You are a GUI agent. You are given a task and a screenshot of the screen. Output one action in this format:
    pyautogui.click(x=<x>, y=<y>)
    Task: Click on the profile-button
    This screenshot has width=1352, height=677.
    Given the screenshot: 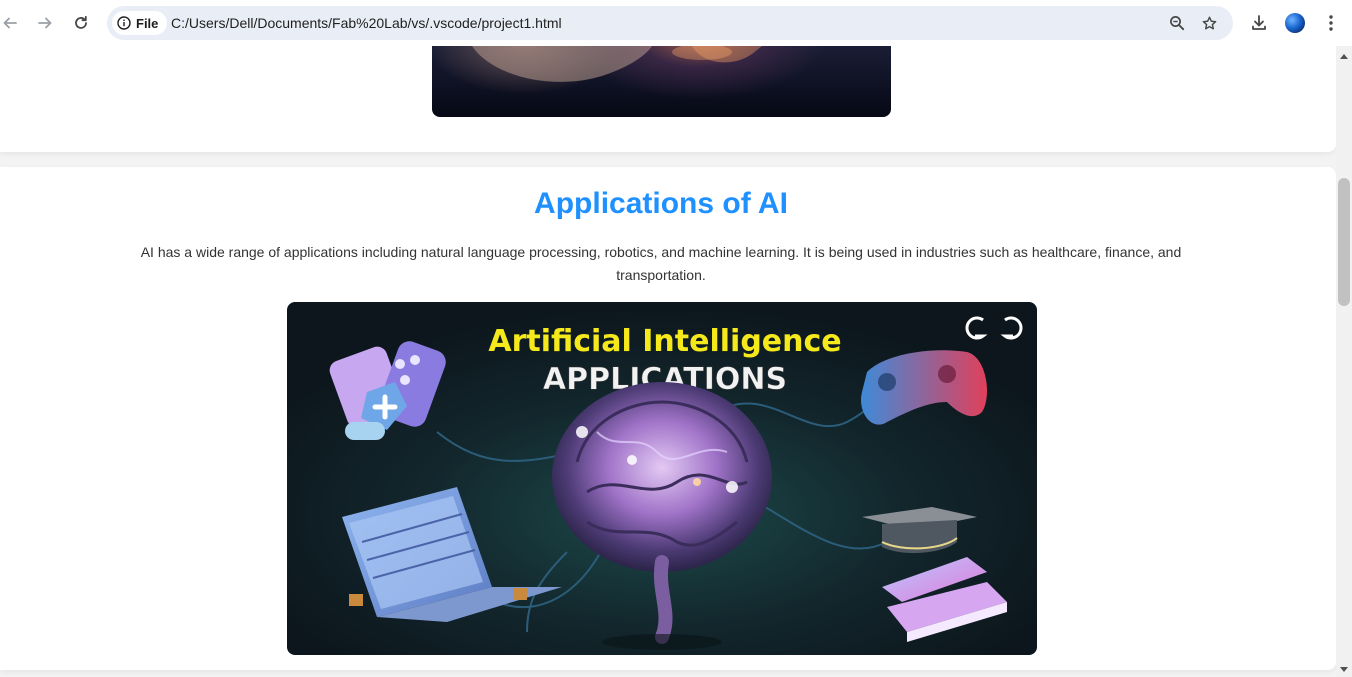 What is the action you would take?
    pyautogui.click(x=1295, y=23)
    